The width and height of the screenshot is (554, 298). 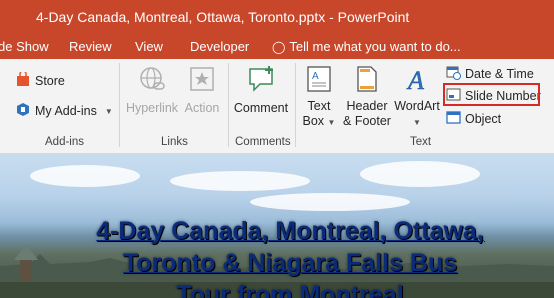 I want to click on text-box-label-2: Box ▼, so click(x=319, y=121).